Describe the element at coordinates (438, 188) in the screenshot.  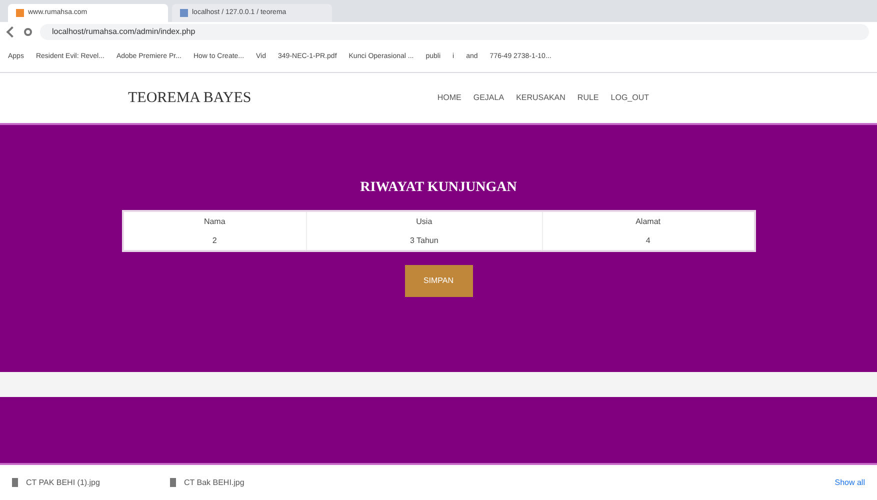
I see `section-title: RIWAYAT KUNJUNGAN` at that location.